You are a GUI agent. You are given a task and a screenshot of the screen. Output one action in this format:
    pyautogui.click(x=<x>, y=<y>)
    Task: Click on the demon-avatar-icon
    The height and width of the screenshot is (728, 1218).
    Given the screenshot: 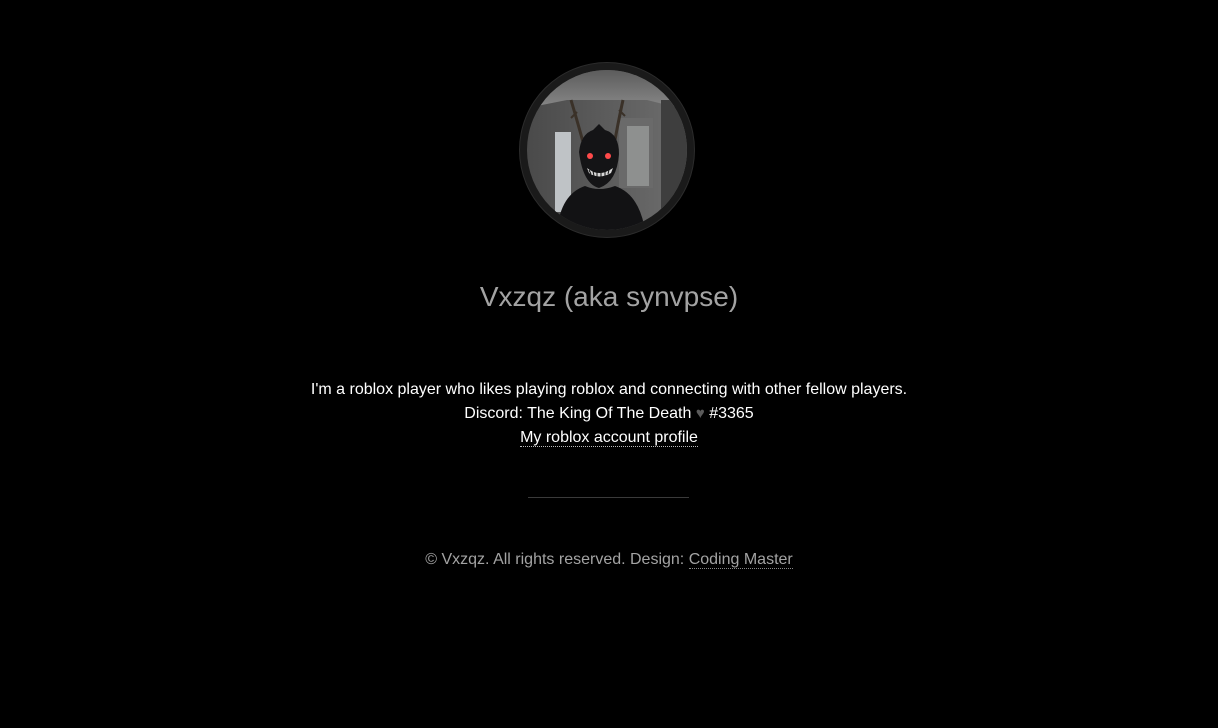 What is the action you would take?
    pyautogui.click(x=607, y=150)
    